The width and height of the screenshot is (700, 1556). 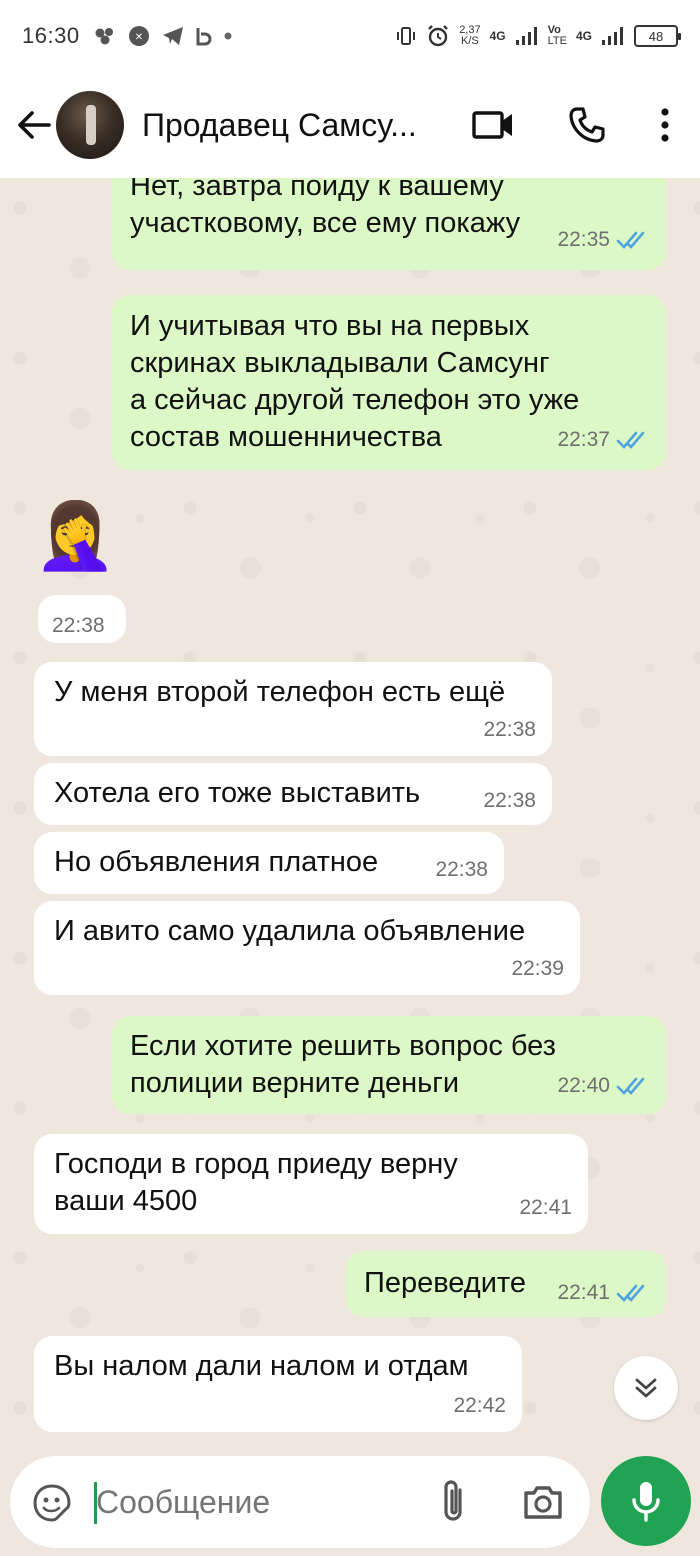 I want to click on message-incoming: Но объявления платное 22:38, so click(x=269, y=863).